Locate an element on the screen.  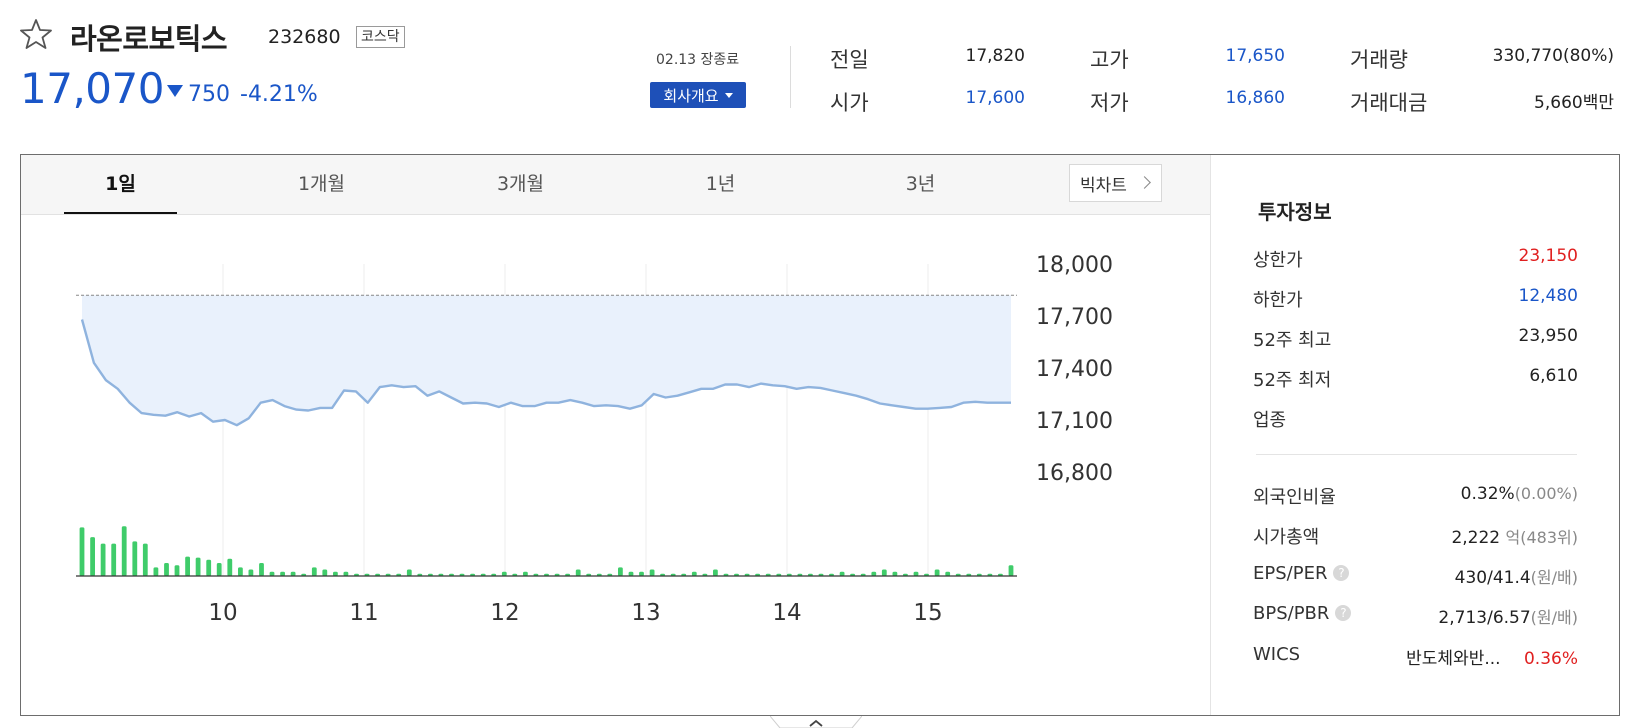
w52-low-label: 52주 최저 is located at coordinates (1292, 380).